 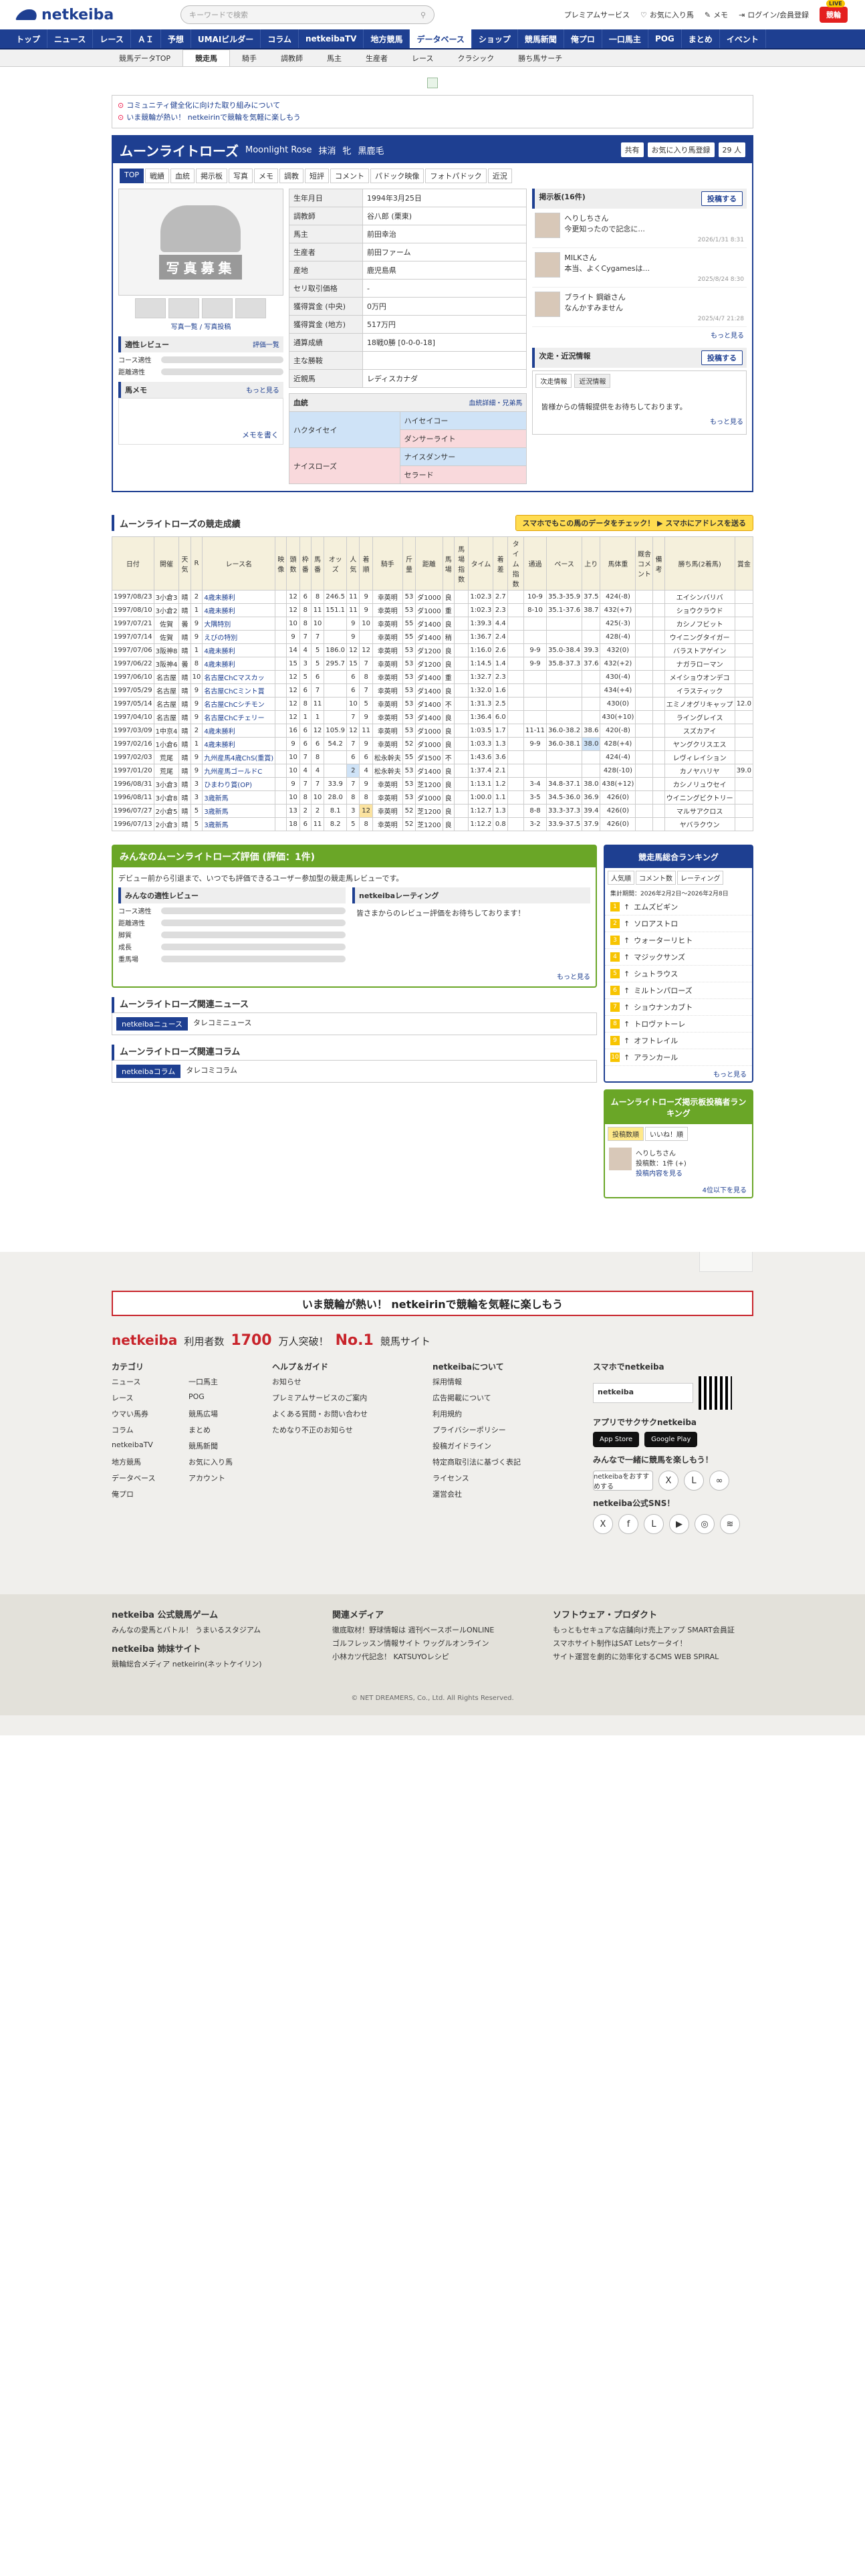 What do you see at coordinates (506, 1478) in the screenshot?
I see `footer-link: ライセンス` at bounding box center [506, 1478].